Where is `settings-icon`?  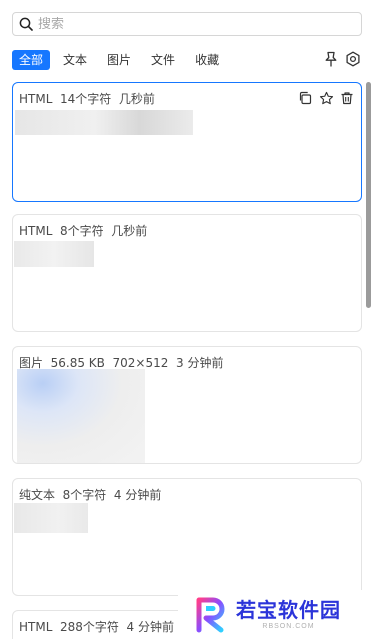
settings-icon is located at coordinates (353, 59).